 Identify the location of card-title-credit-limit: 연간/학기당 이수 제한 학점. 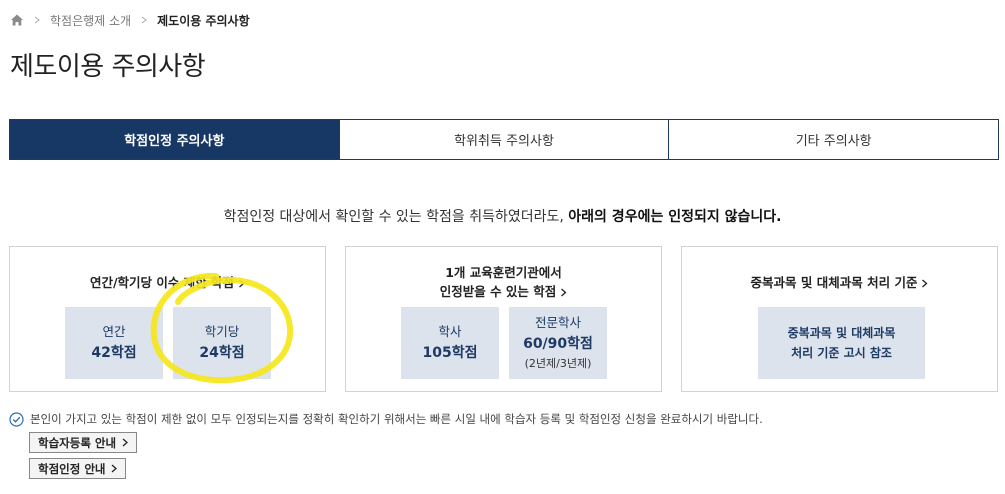
(167, 282).